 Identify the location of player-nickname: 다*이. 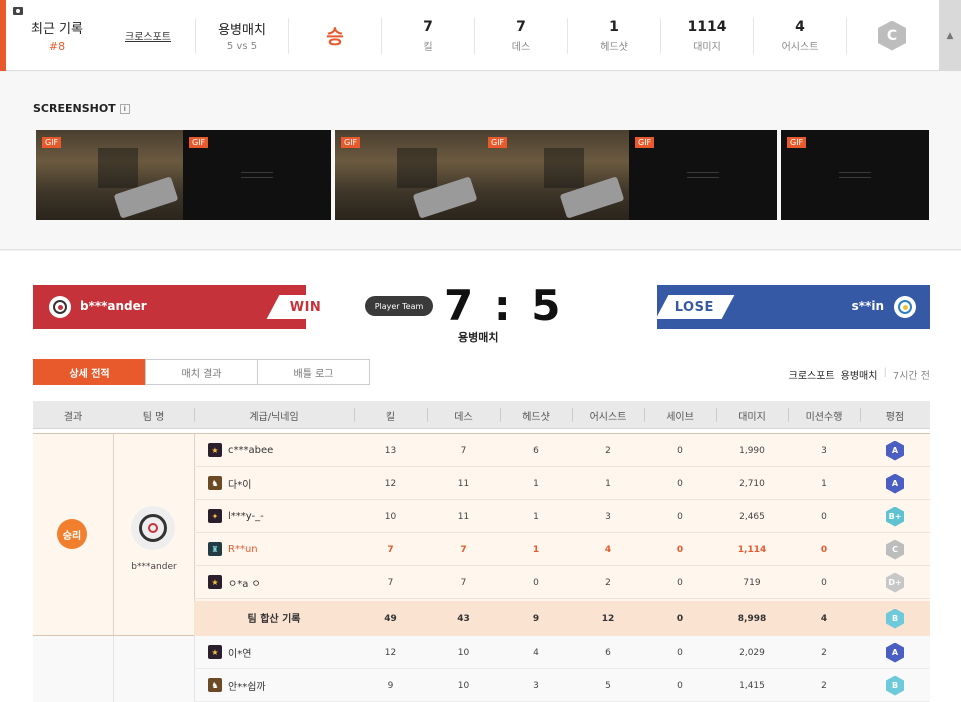
(239, 483).